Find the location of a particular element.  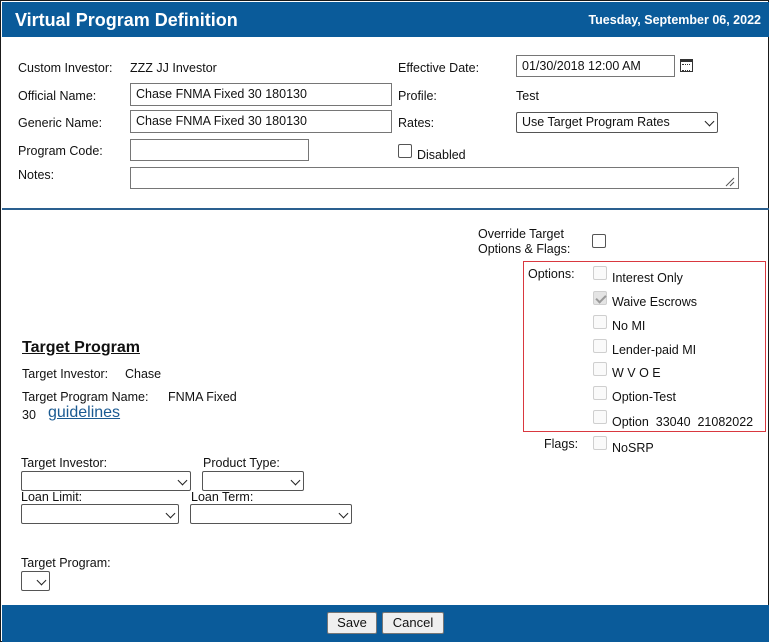

rates-select: Use Target Program Rates is located at coordinates (617, 122).